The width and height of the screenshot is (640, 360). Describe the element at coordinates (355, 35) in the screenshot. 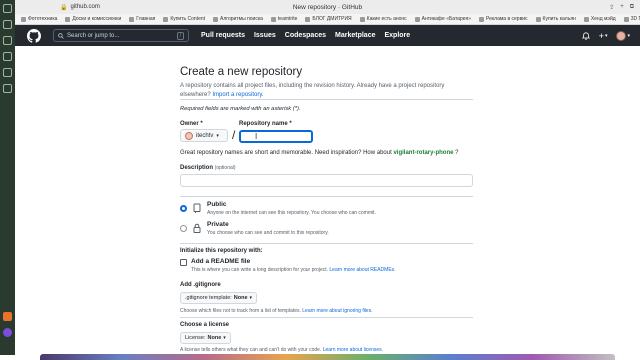

I see `nav-marketplace: Marketplace` at that location.